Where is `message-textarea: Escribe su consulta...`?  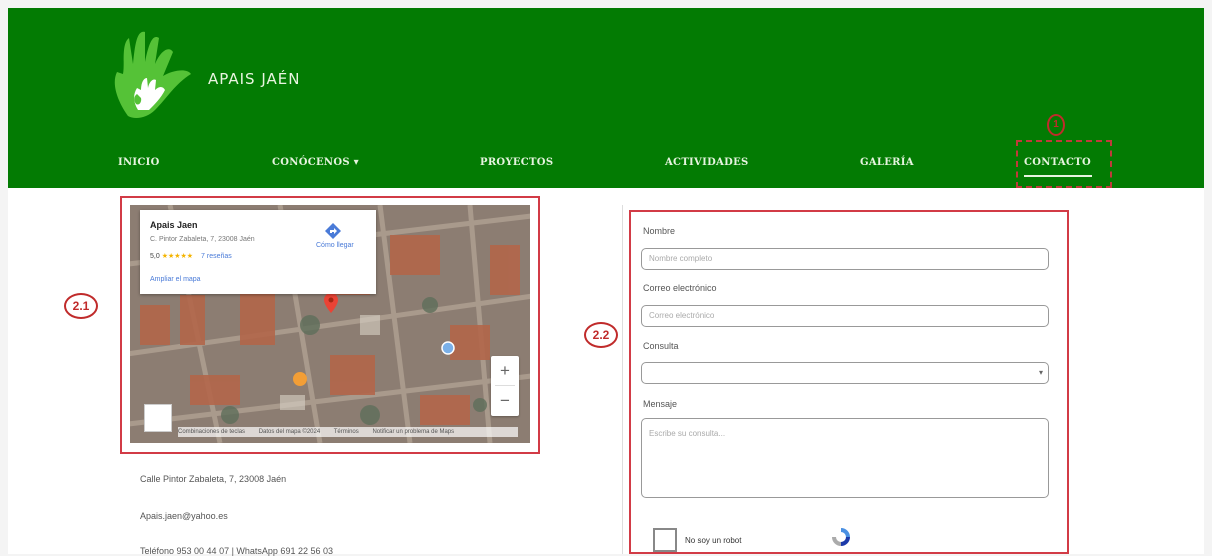 message-textarea: Escribe su consulta... is located at coordinates (845, 458).